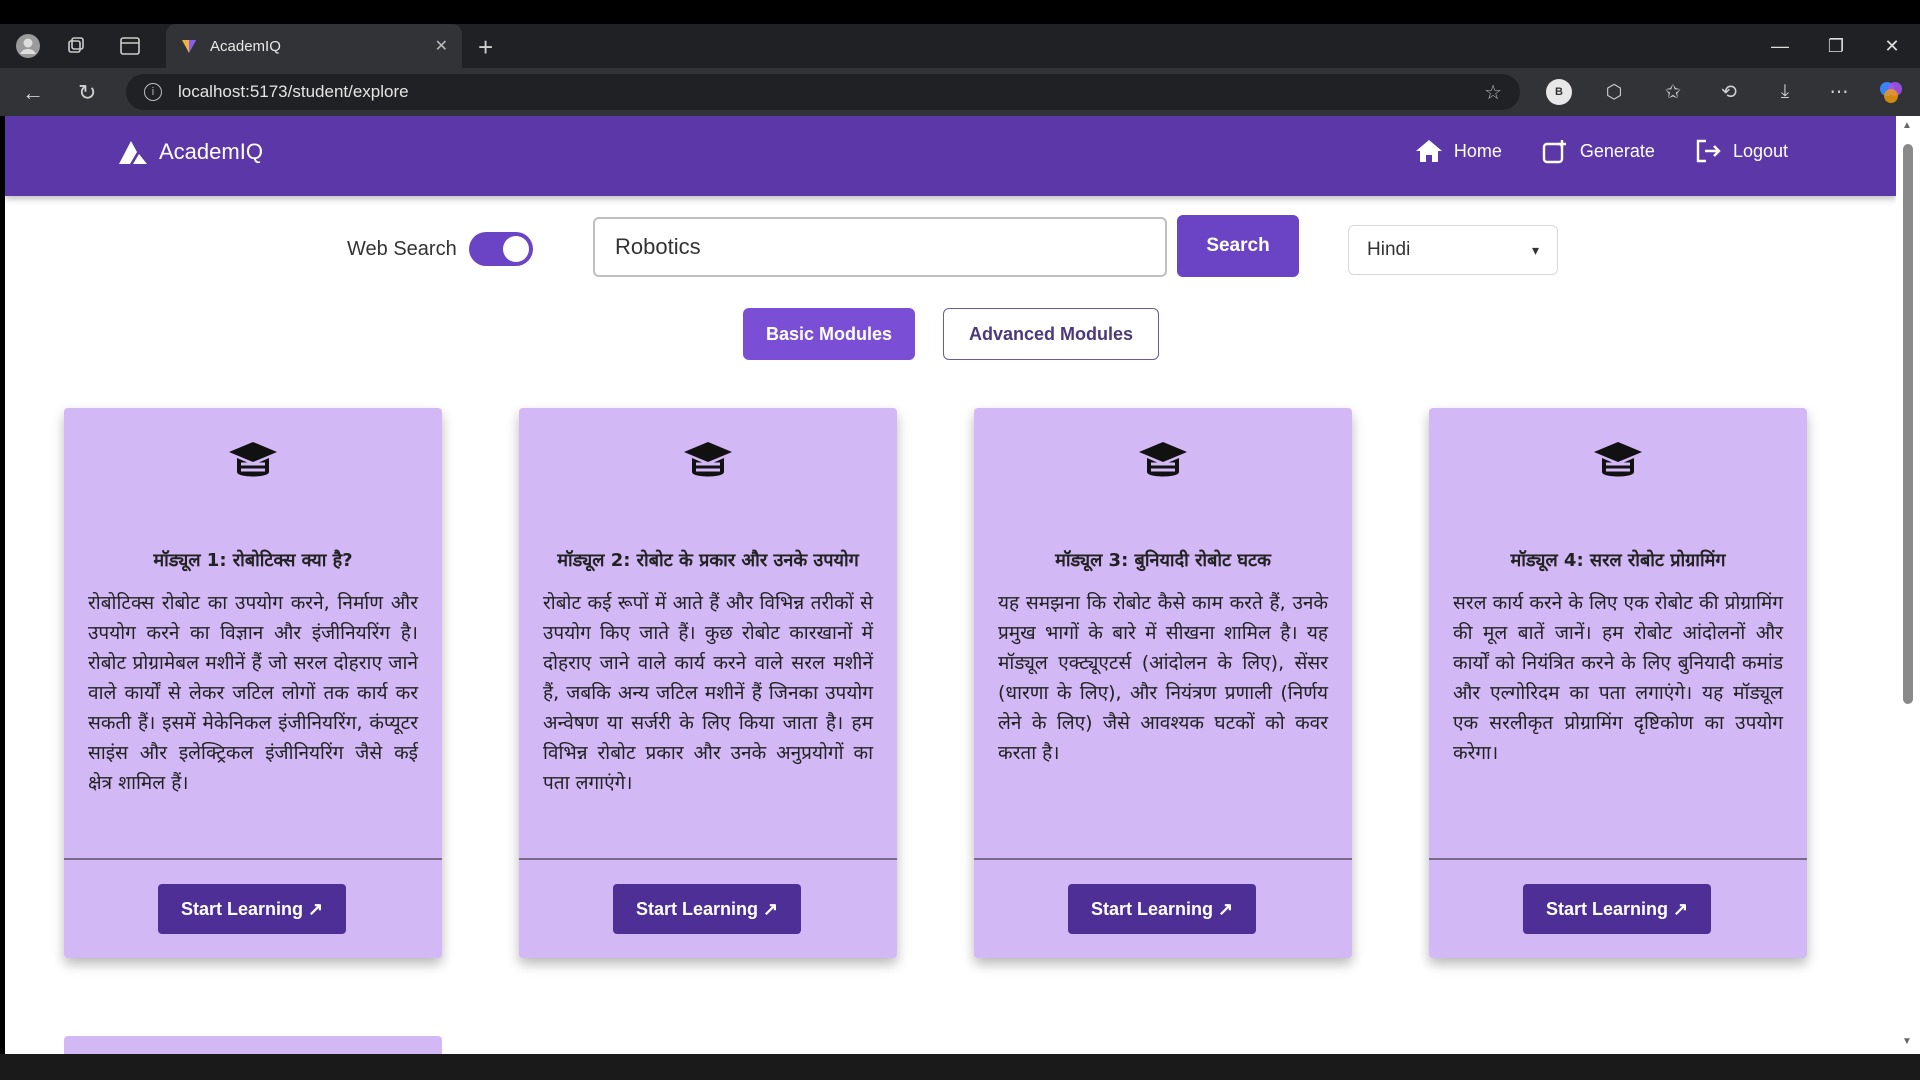  I want to click on generate-icon, so click(1554, 152).